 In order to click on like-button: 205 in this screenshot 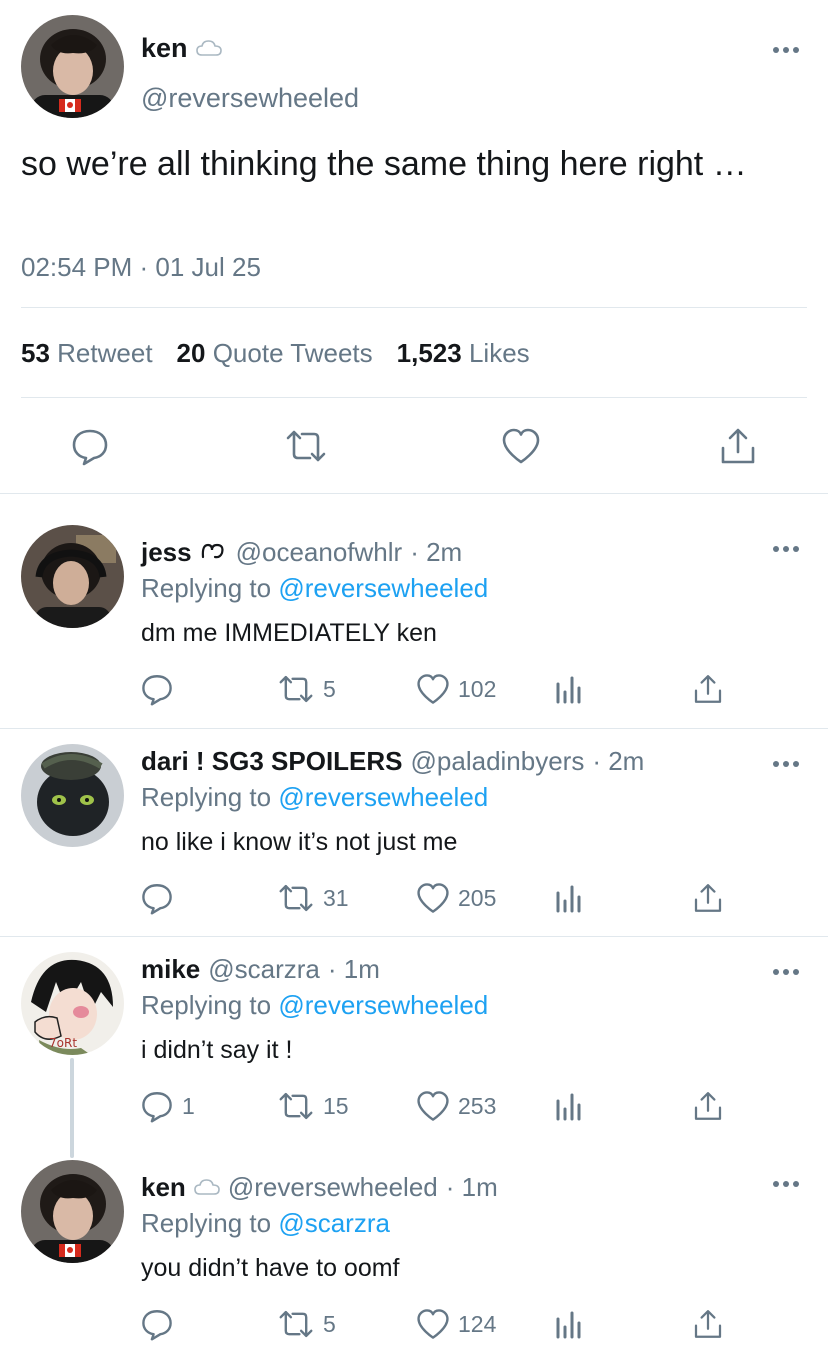, I will do `click(456, 898)`.